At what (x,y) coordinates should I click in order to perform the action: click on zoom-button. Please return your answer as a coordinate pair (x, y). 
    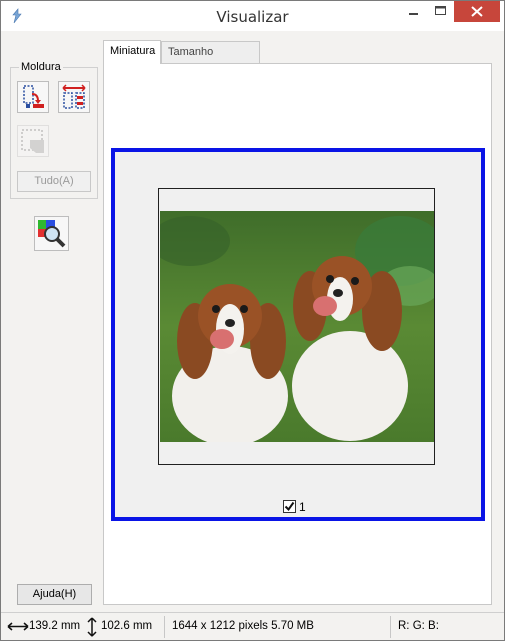
    Looking at the image, I should click on (51, 233).